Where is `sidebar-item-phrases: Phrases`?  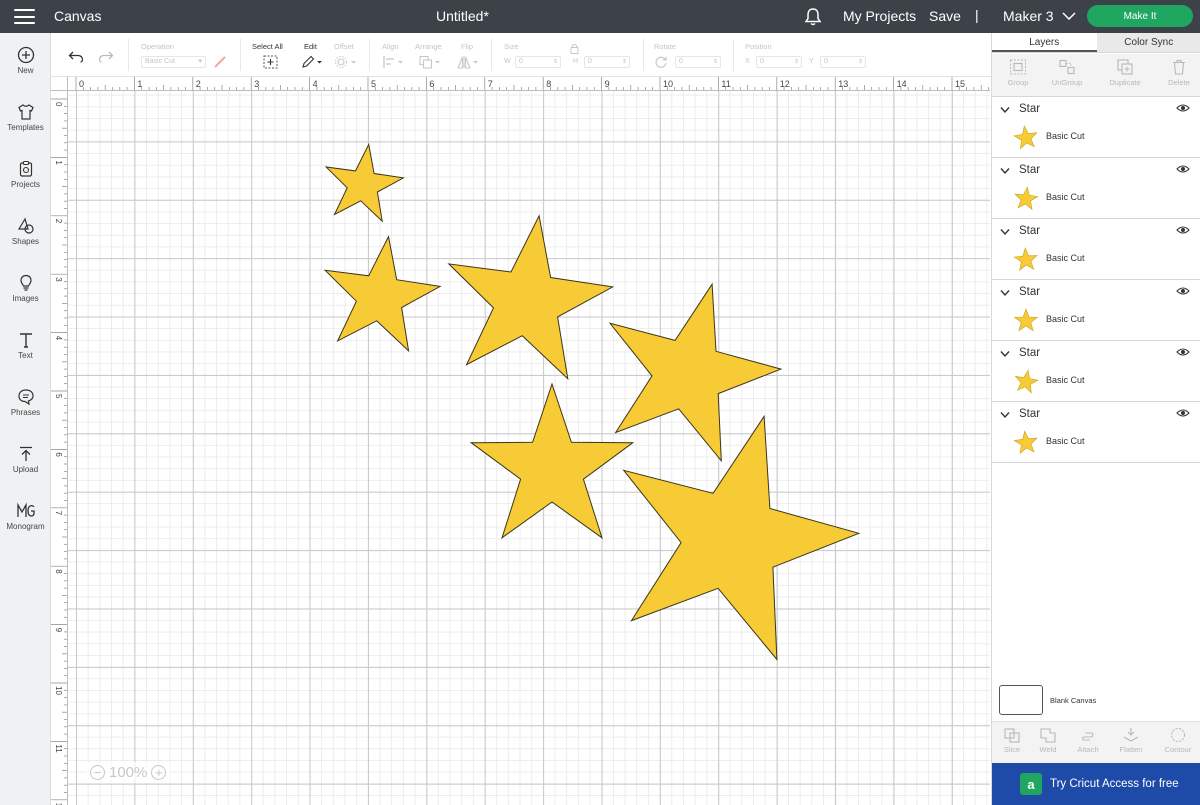 sidebar-item-phrases: Phrases is located at coordinates (25, 402).